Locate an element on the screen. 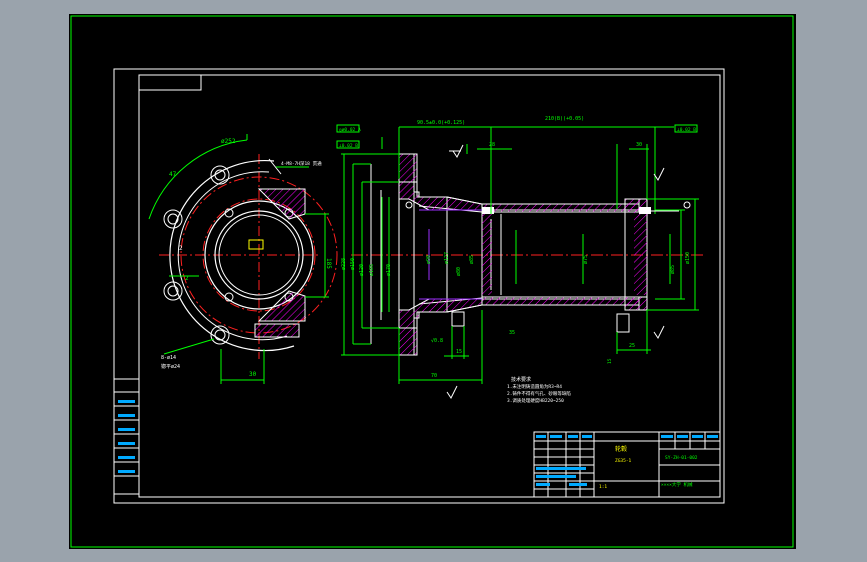 This screenshot has height=562, width=867. datum-c: ⊥0.02 B is located at coordinates (686, 130).